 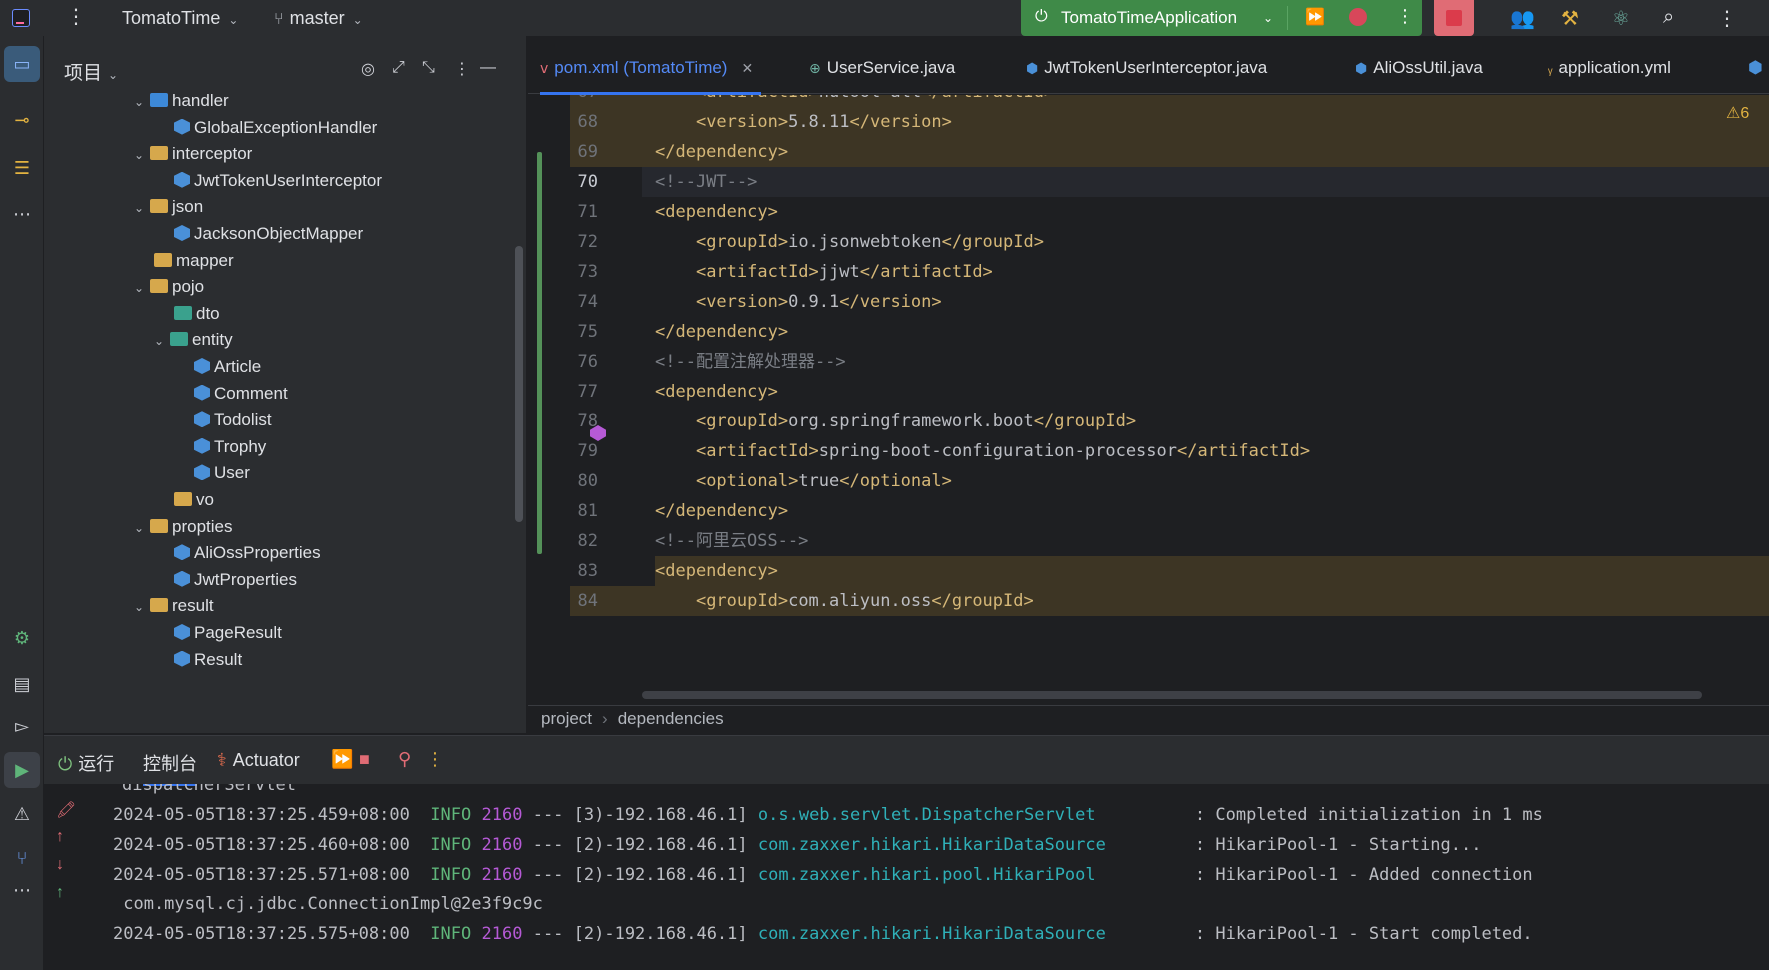 I want to click on stop-icon: ■, so click(x=364, y=759).